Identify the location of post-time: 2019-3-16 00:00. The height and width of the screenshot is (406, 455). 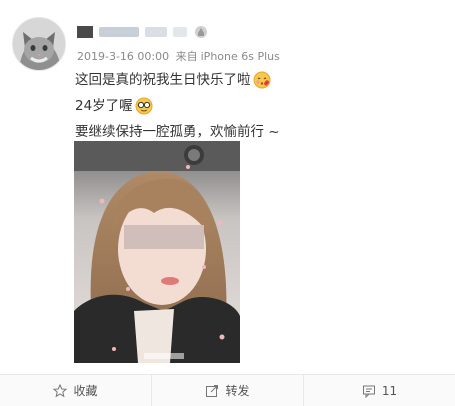
(123, 56).